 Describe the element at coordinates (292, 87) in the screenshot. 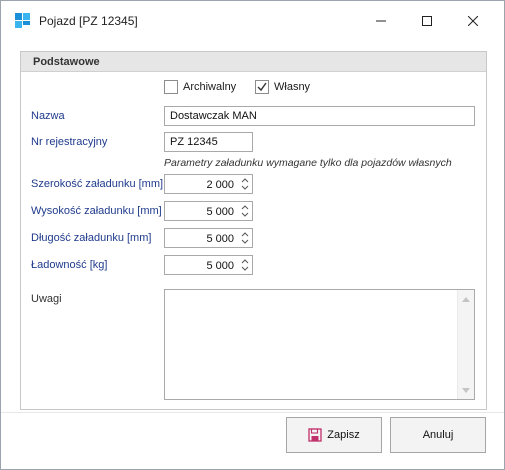

I see `wlasny-label: Własny` at that location.